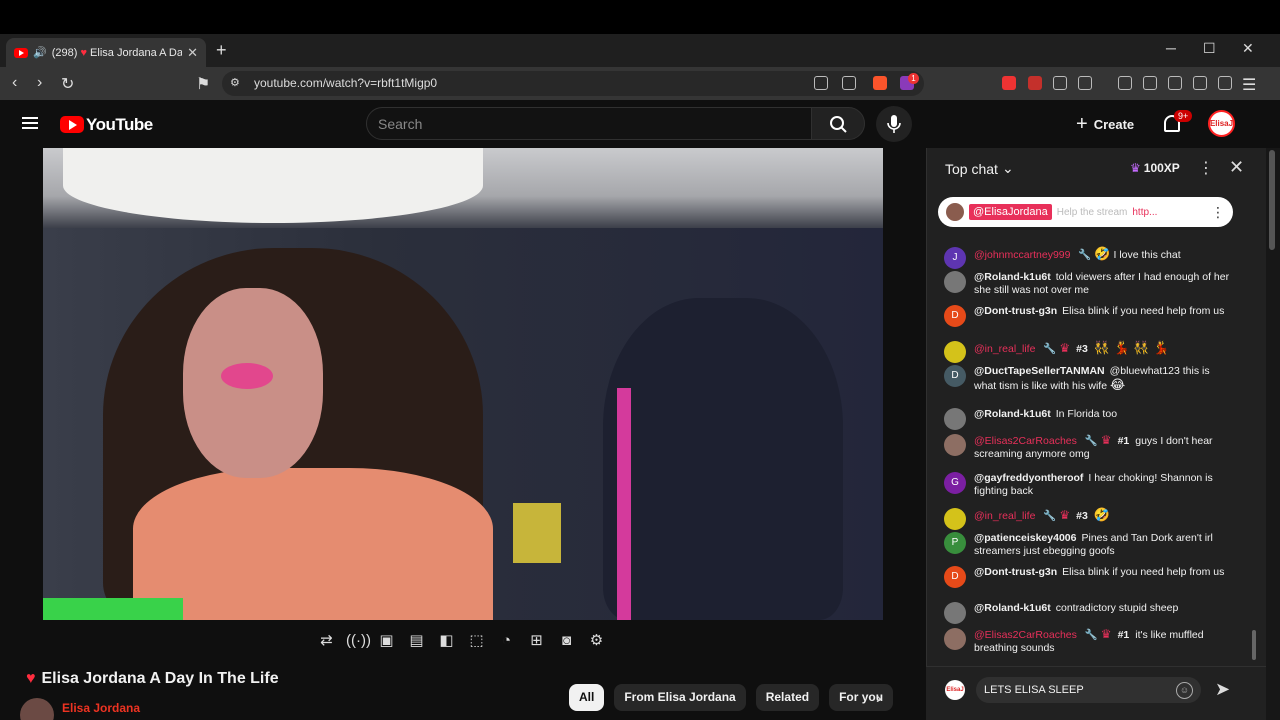 The width and height of the screenshot is (1280, 720). What do you see at coordinates (1085, 83) in the screenshot?
I see `screenshot-icon` at bounding box center [1085, 83].